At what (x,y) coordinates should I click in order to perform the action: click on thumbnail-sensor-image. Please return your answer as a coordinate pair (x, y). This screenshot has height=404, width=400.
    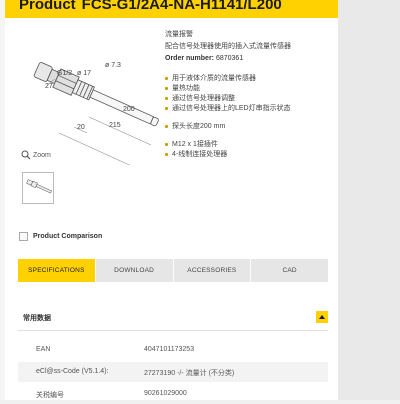
    Looking at the image, I should click on (39, 186).